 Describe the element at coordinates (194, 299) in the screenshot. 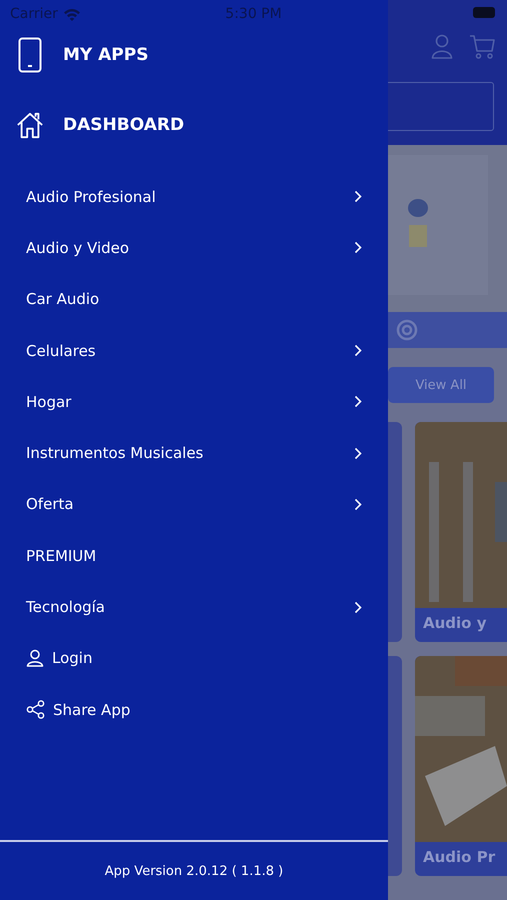

I see `menu-item: Car Audio` at that location.